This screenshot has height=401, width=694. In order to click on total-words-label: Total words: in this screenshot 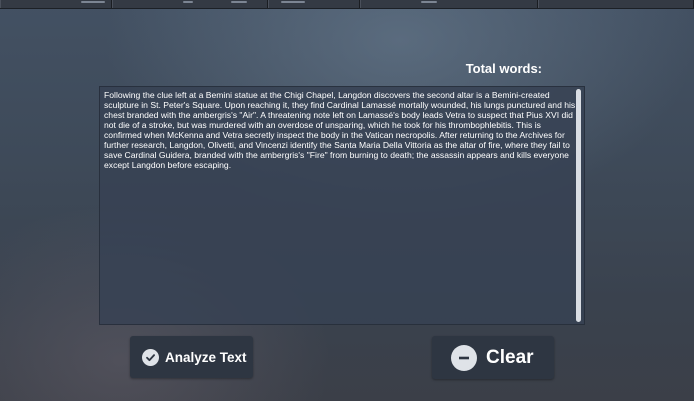, I will do `click(503, 68)`.